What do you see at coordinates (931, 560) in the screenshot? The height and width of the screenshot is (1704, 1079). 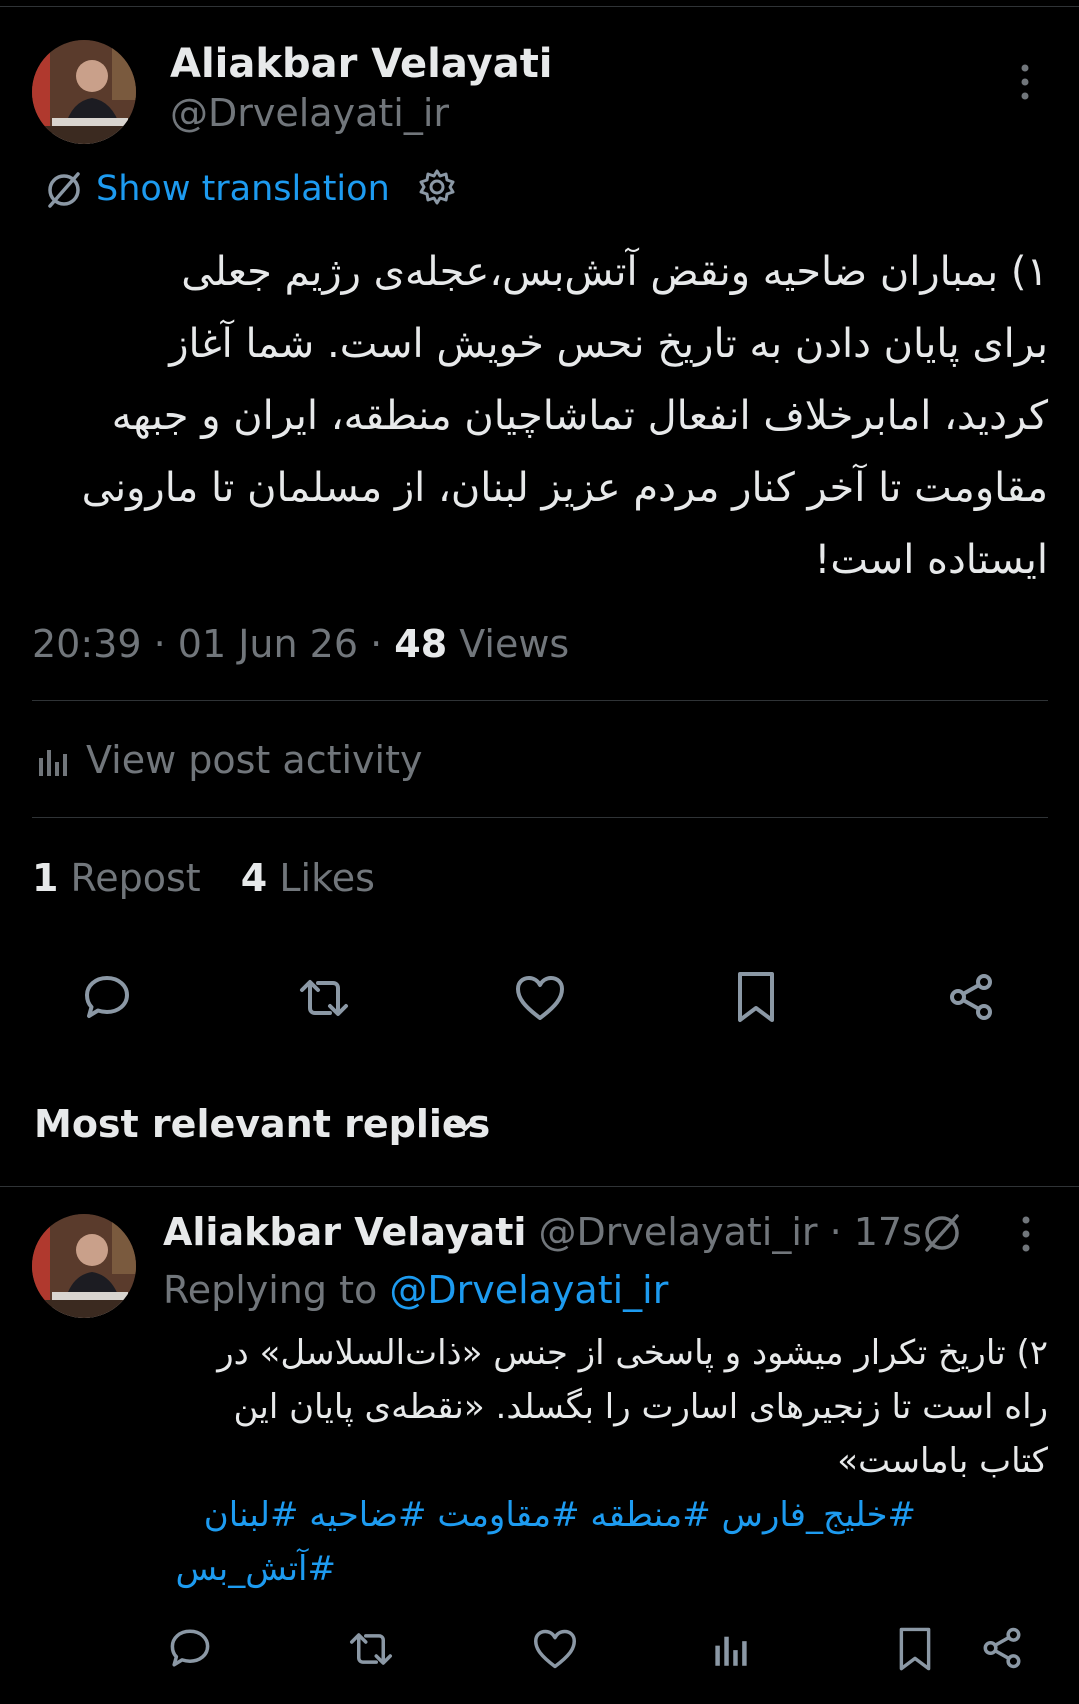 I see `post-body-line: ایستاده است!` at bounding box center [931, 560].